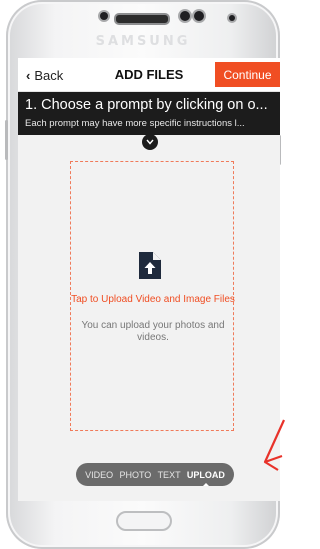 The image size is (320, 549). I want to click on tab-upload: UPLOAD, so click(205, 477).